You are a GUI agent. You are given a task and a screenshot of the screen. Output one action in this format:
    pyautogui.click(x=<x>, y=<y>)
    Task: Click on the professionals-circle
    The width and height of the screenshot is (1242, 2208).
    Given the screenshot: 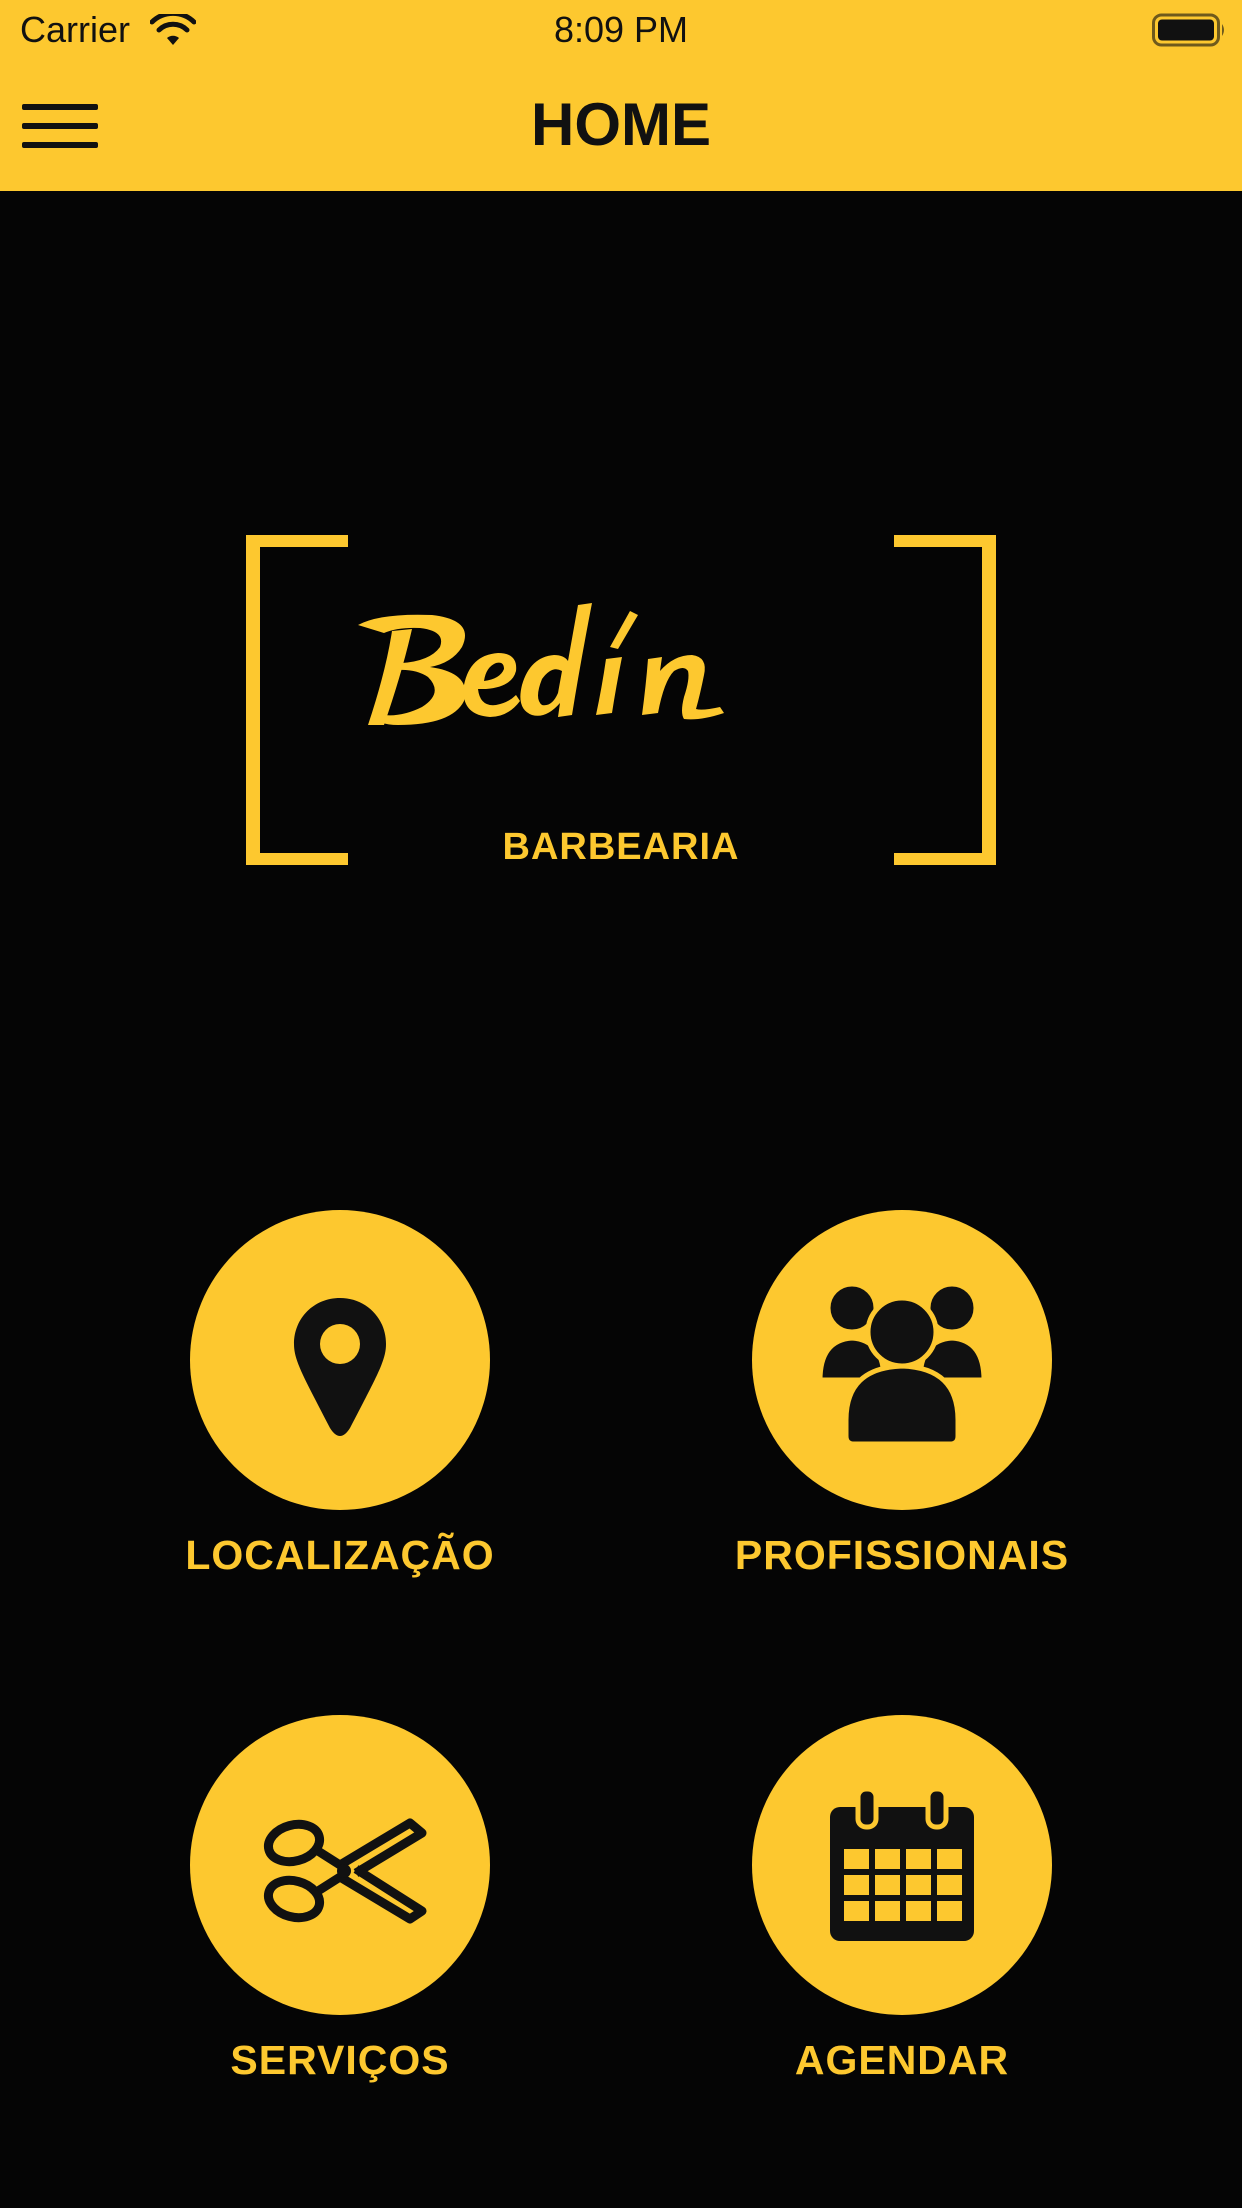 What is the action you would take?
    pyautogui.click(x=902, y=1360)
    